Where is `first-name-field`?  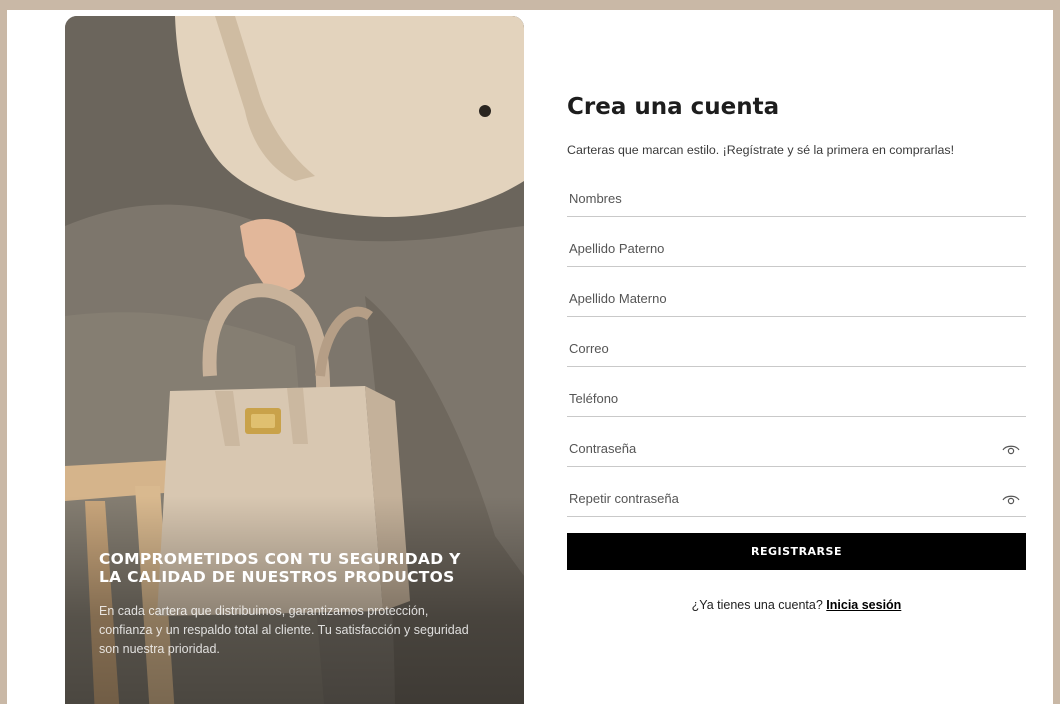
first-name-field is located at coordinates (796, 199).